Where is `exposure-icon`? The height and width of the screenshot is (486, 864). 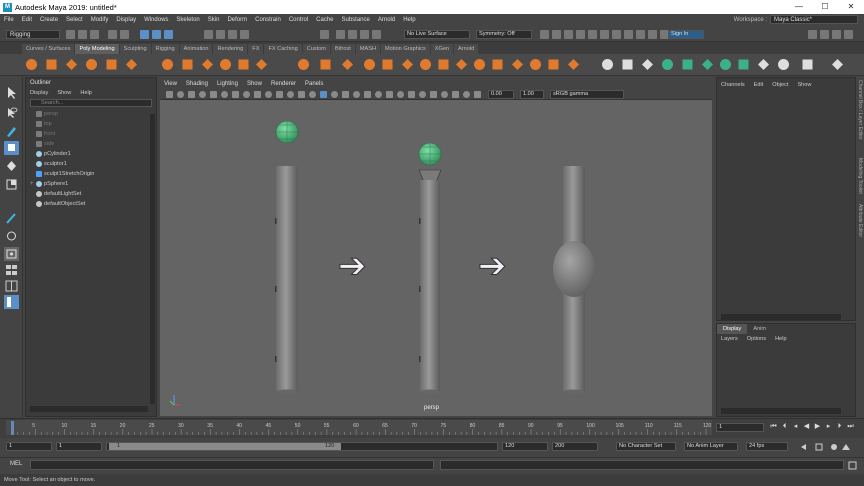
exposure-icon is located at coordinates (466, 94).